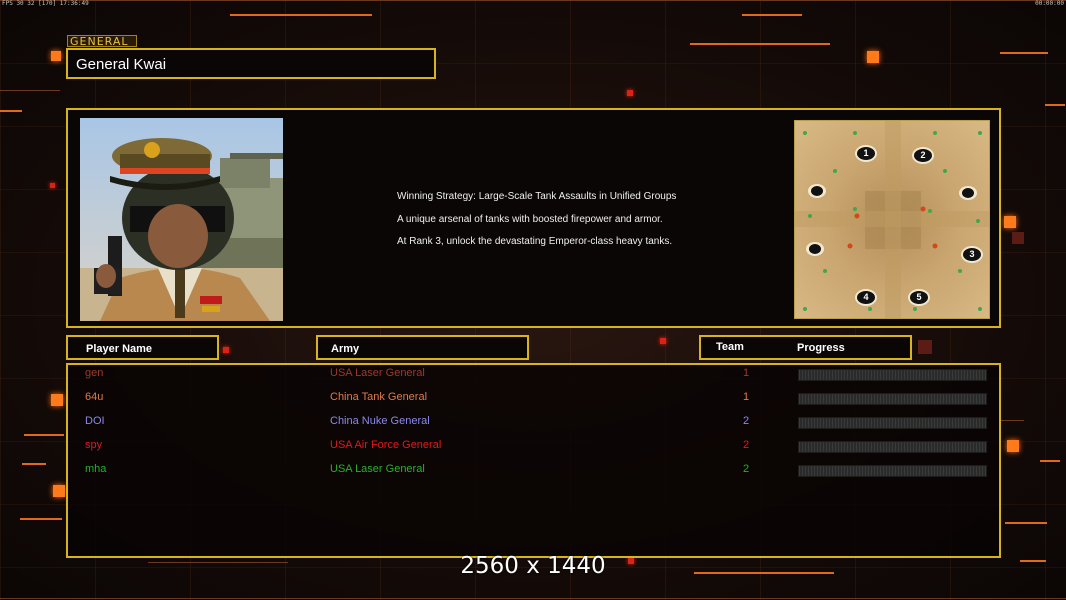 The image size is (1066, 600). Describe the element at coordinates (181, 219) in the screenshot. I see `general-portrait` at that location.